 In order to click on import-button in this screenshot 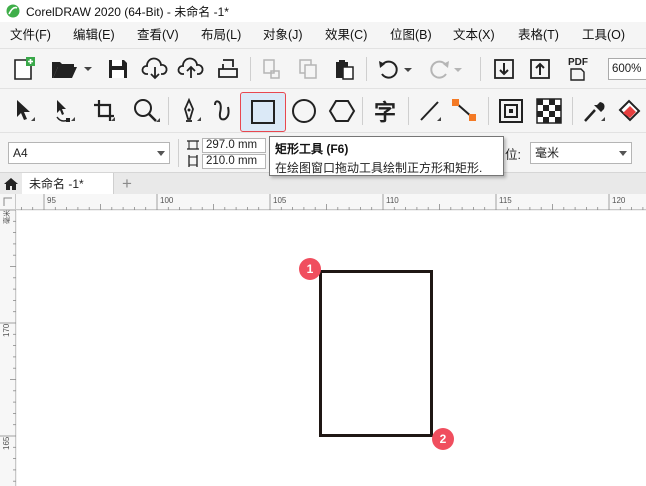, I will do `click(272, 69)`.